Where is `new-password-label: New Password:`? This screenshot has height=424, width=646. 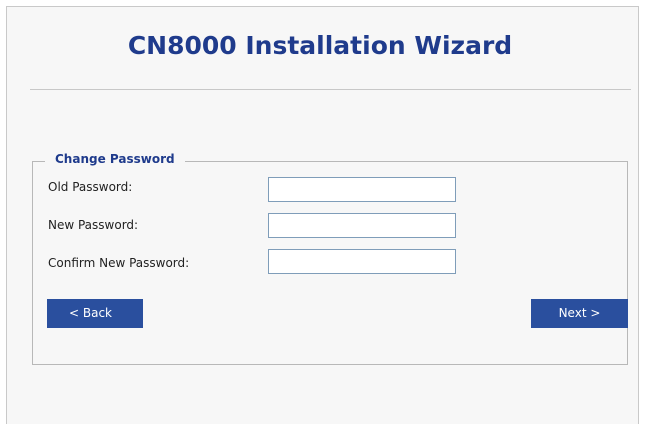
new-password-label: New Password: is located at coordinates (93, 225).